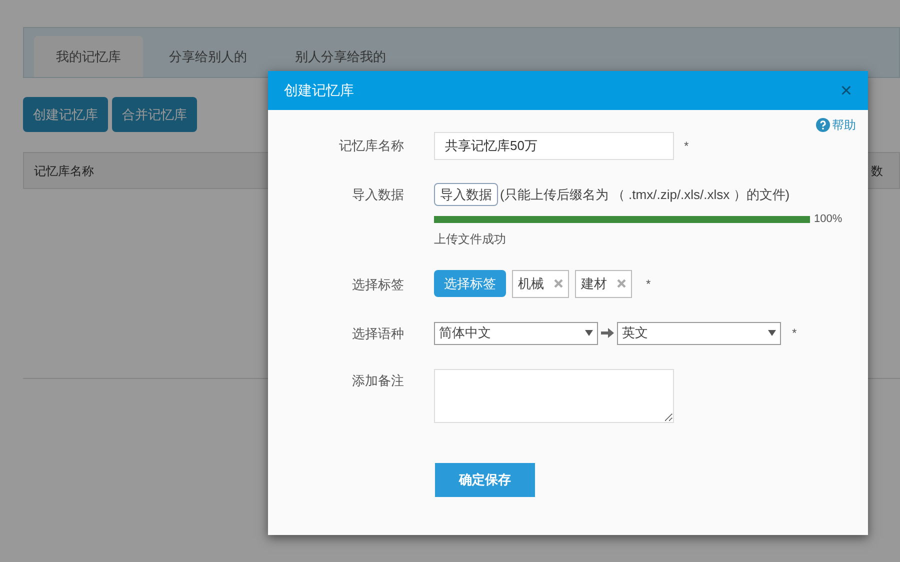  What do you see at coordinates (877, 171) in the screenshot?
I see `column-header: 数` at bounding box center [877, 171].